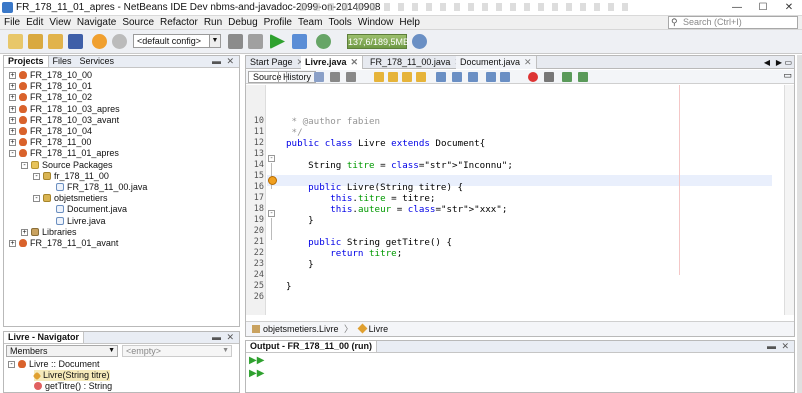 The image size is (802, 393). I want to click on stop-macro-icon, so click(549, 77).